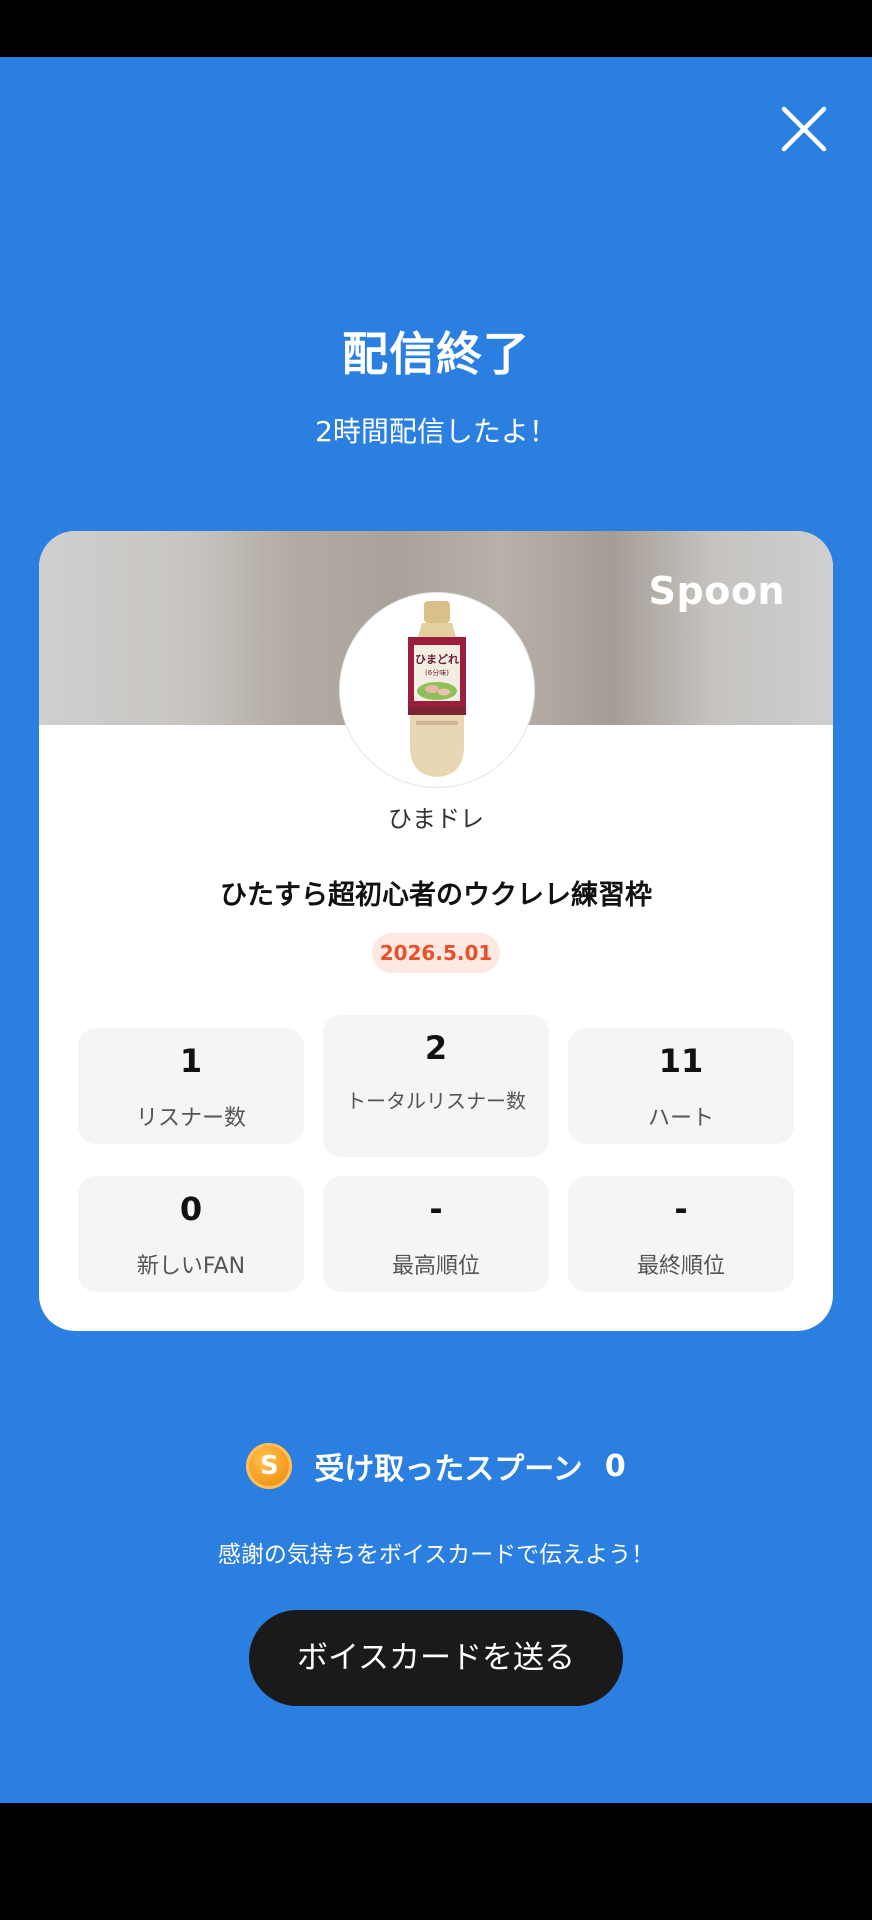 The image size is (872, 1920). What do you see at coordinates (436, 895) in the screenshot?
I see `broadcast-title: ひたすら超初心者のウクレレ練習枠` at bounding box center [436, 895].